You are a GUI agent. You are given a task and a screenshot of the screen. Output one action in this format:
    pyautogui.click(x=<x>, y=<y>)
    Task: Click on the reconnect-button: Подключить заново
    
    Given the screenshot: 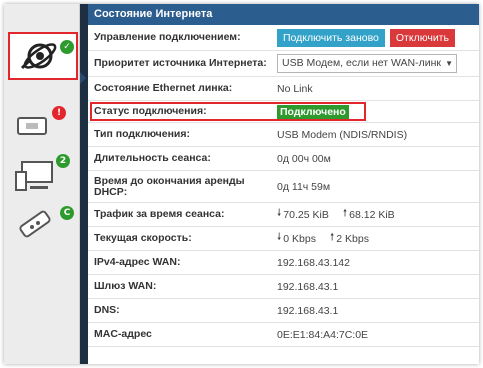 What is the action you would take?
    pyautogui.click(x=331, y=37)
    